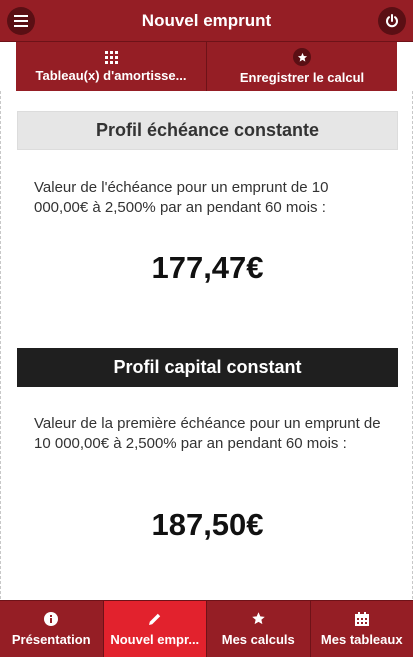  I want to click on save-calculation-button: Enregistrer le calcul, so click(302, 66).